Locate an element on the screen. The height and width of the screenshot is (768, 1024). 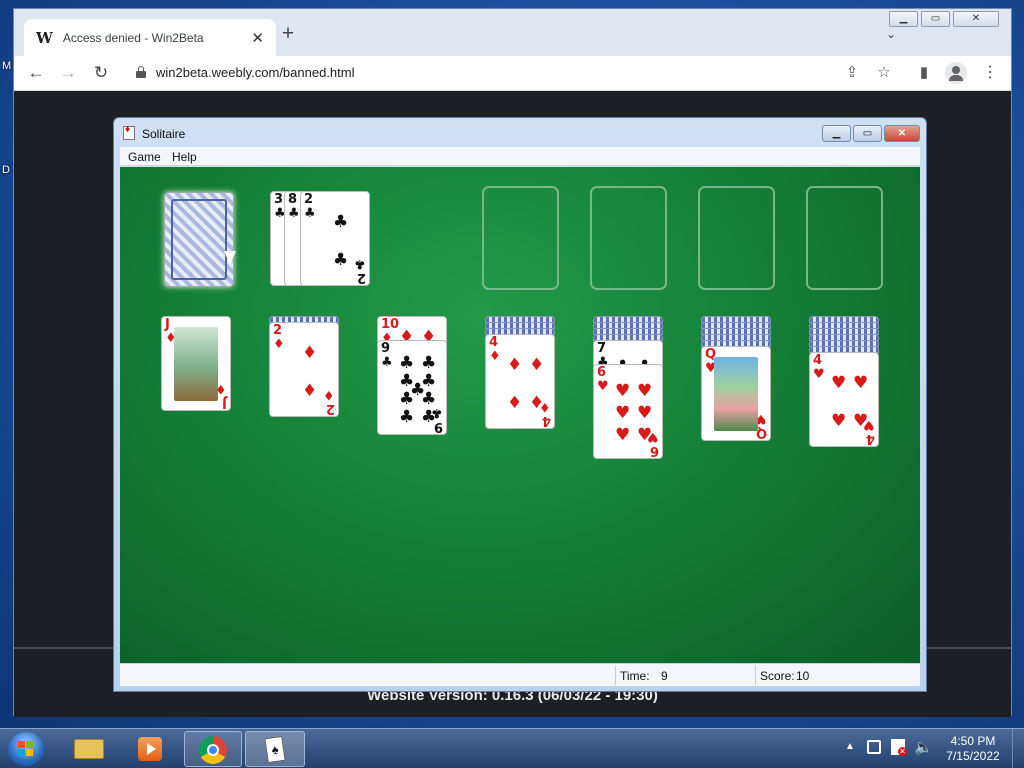
media-player-icon is located at coordinates (150, 749).